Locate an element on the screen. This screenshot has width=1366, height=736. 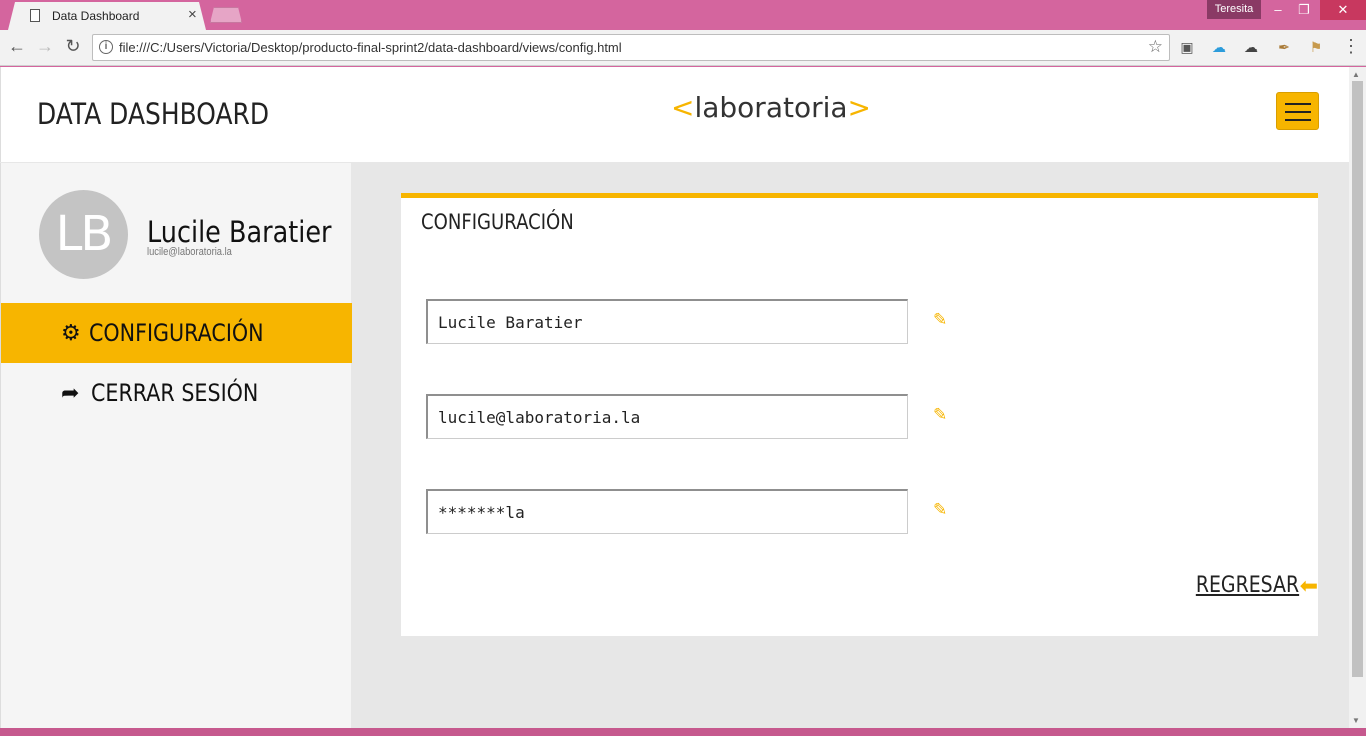
taskbar is located at coordinates (683, 732).